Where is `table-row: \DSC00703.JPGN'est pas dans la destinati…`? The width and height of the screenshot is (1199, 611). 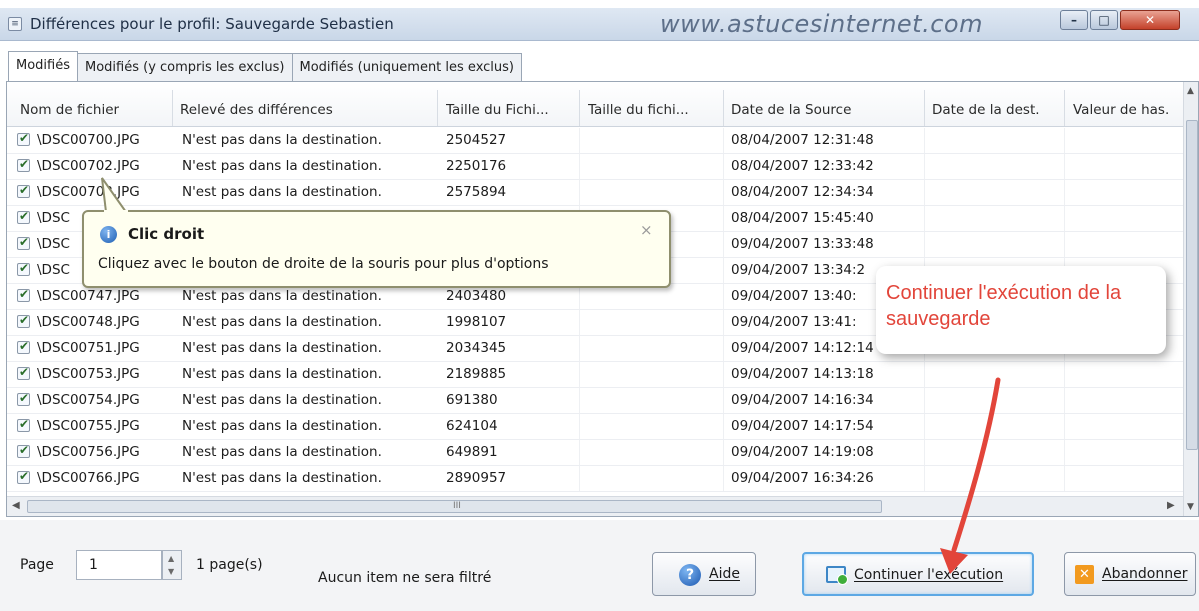
table-row: \DSC00703.JPGN'est pas dans la destinati… is located at coordinates (595, 193).